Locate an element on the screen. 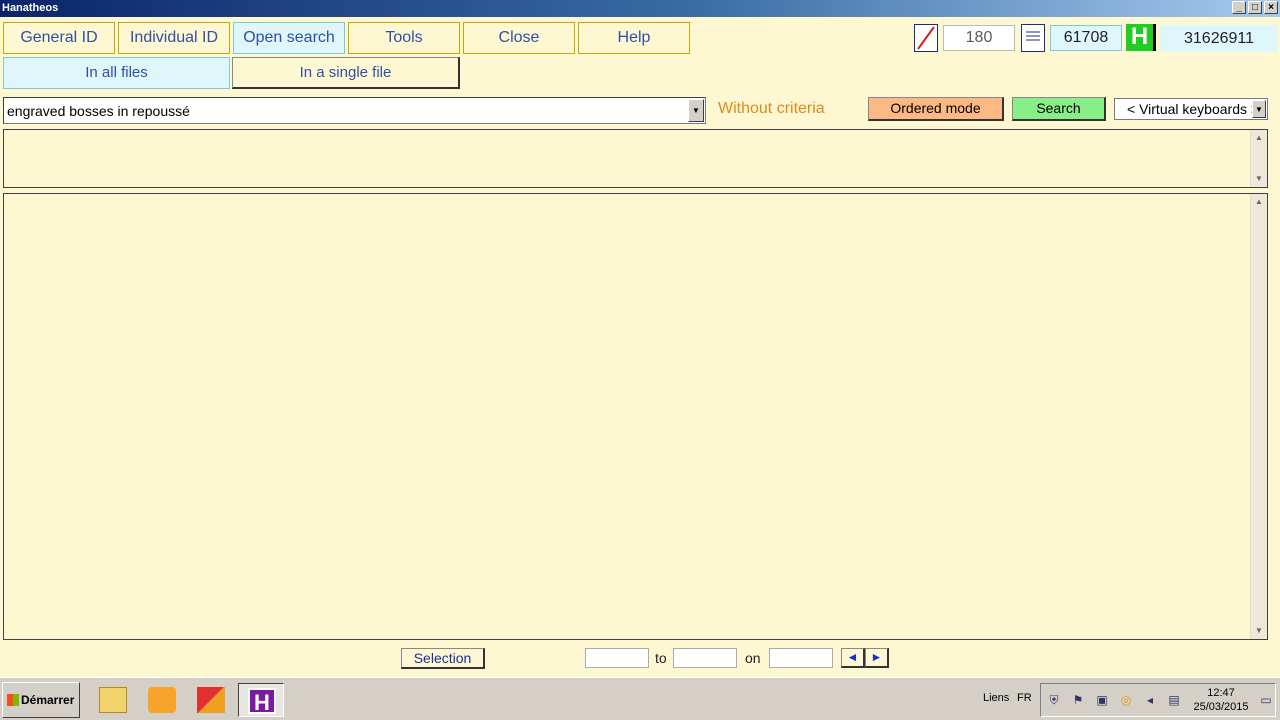 Image resolution: width=1280 pixels, height=720 pixels. range-from-input is located at coordinates (617, 658).